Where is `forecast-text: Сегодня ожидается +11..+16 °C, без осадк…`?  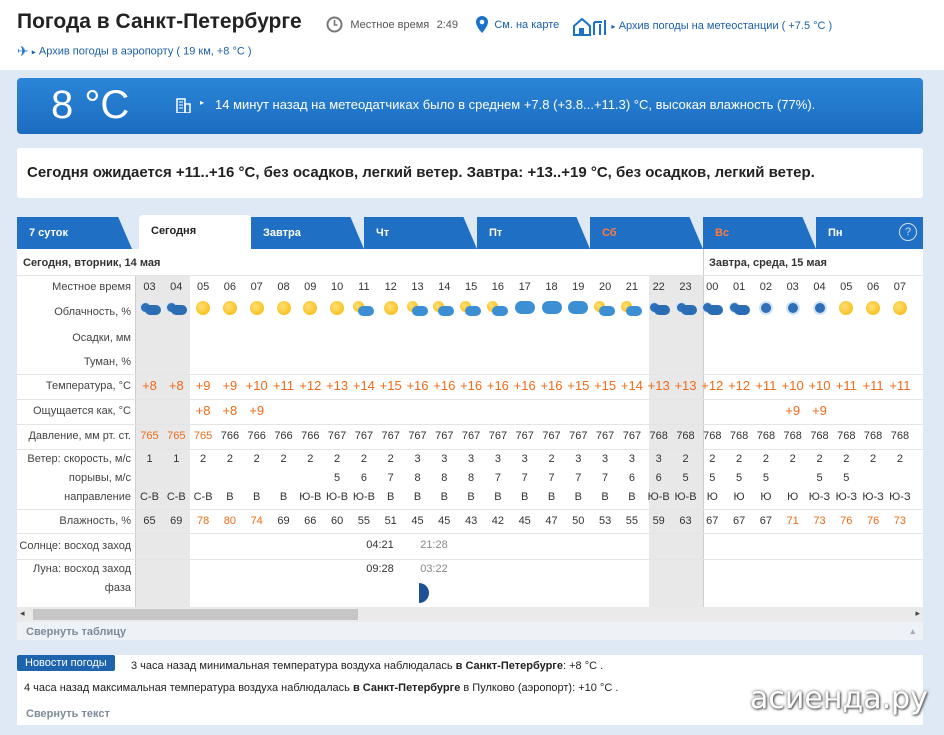 forecast-text: Сегодня ожидается +11..+16 °C, без осадк… is located at coordinates (421, 172).